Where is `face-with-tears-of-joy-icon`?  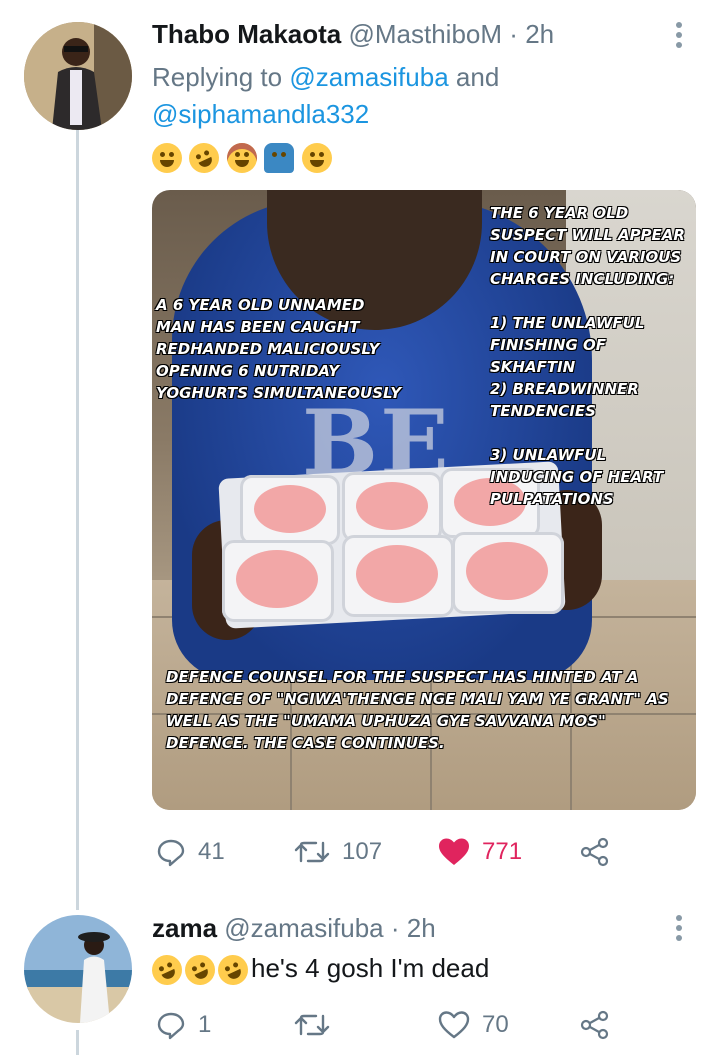
face-with-tears-of-joy-icon is located at coordinates (167, 158).